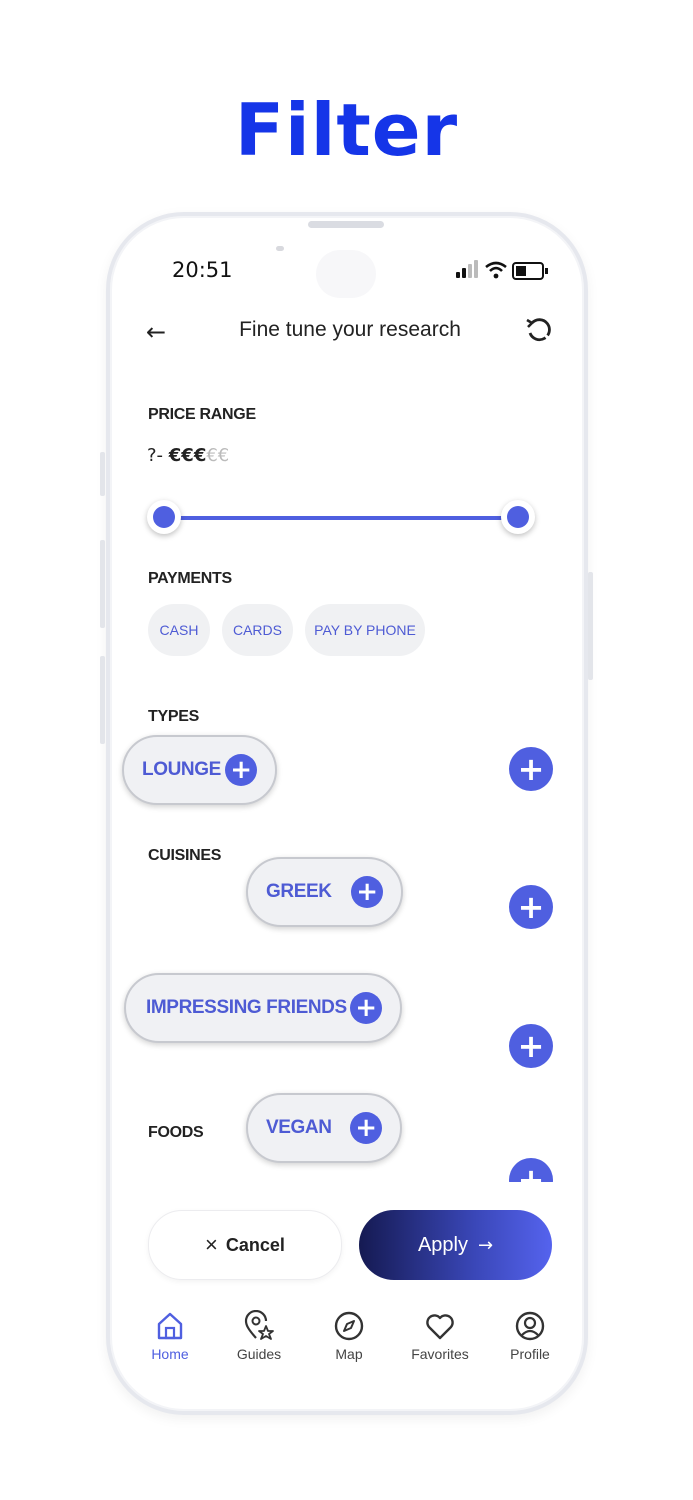 This screenshot has height=1500, width=693. I want to click on cancel-label: Cancel, so click(255, 1244).